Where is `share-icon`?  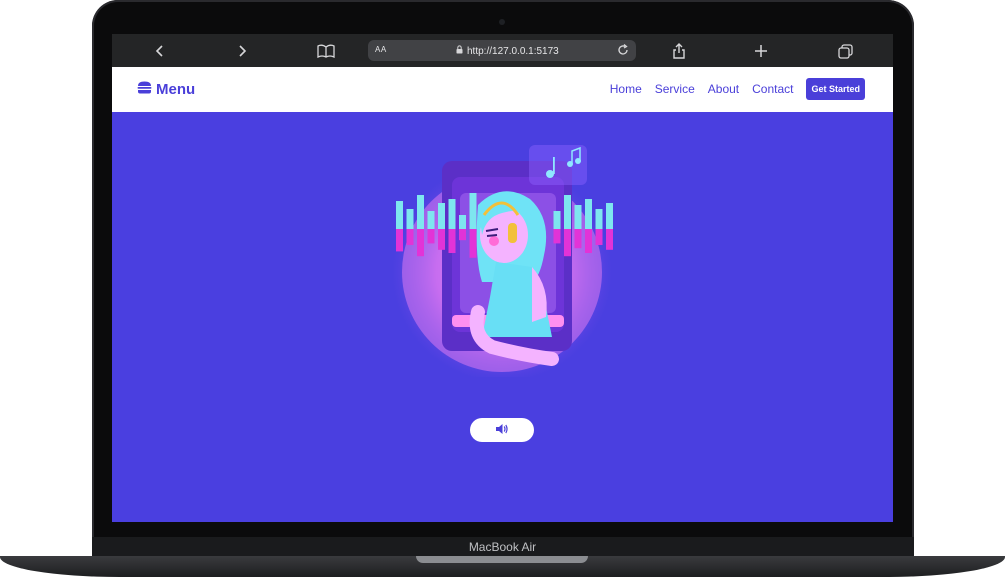 share-icon is located at coordinates (679, 51).